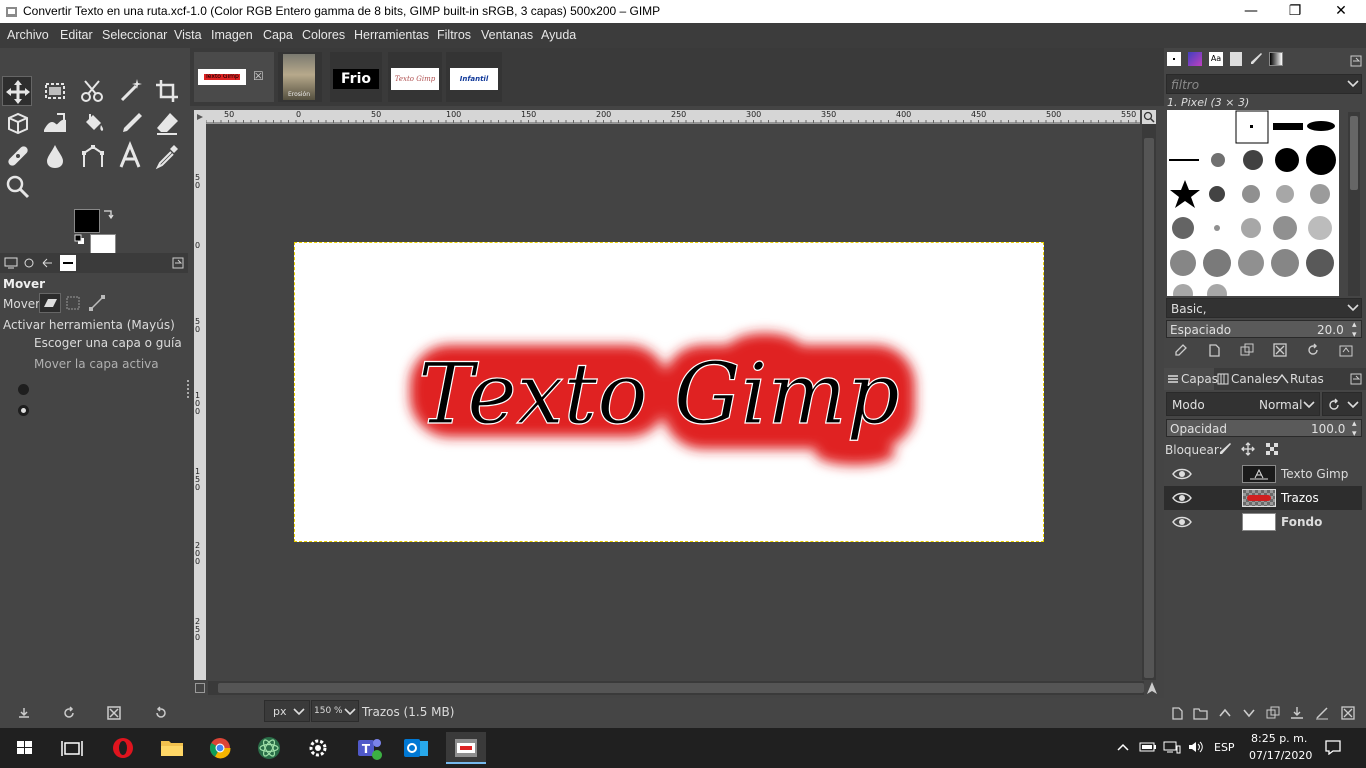 The image size is (1366, 768). I want to click on raise-layer-icon, so click(1225, 713).